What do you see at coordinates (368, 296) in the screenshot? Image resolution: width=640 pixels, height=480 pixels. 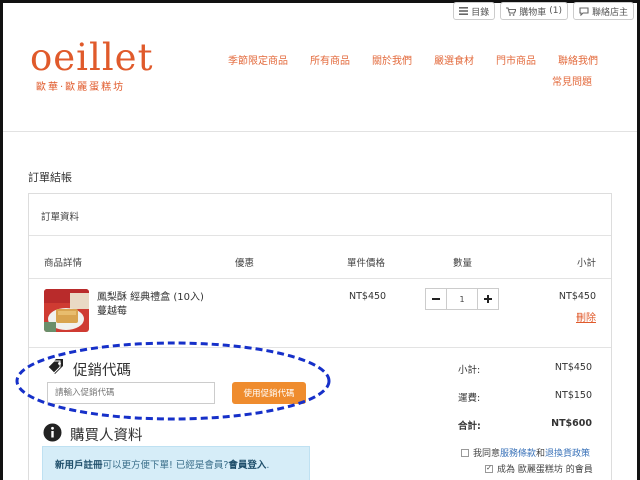 I see `product-unit-price: NT$450` at bounding box center [368, 296].